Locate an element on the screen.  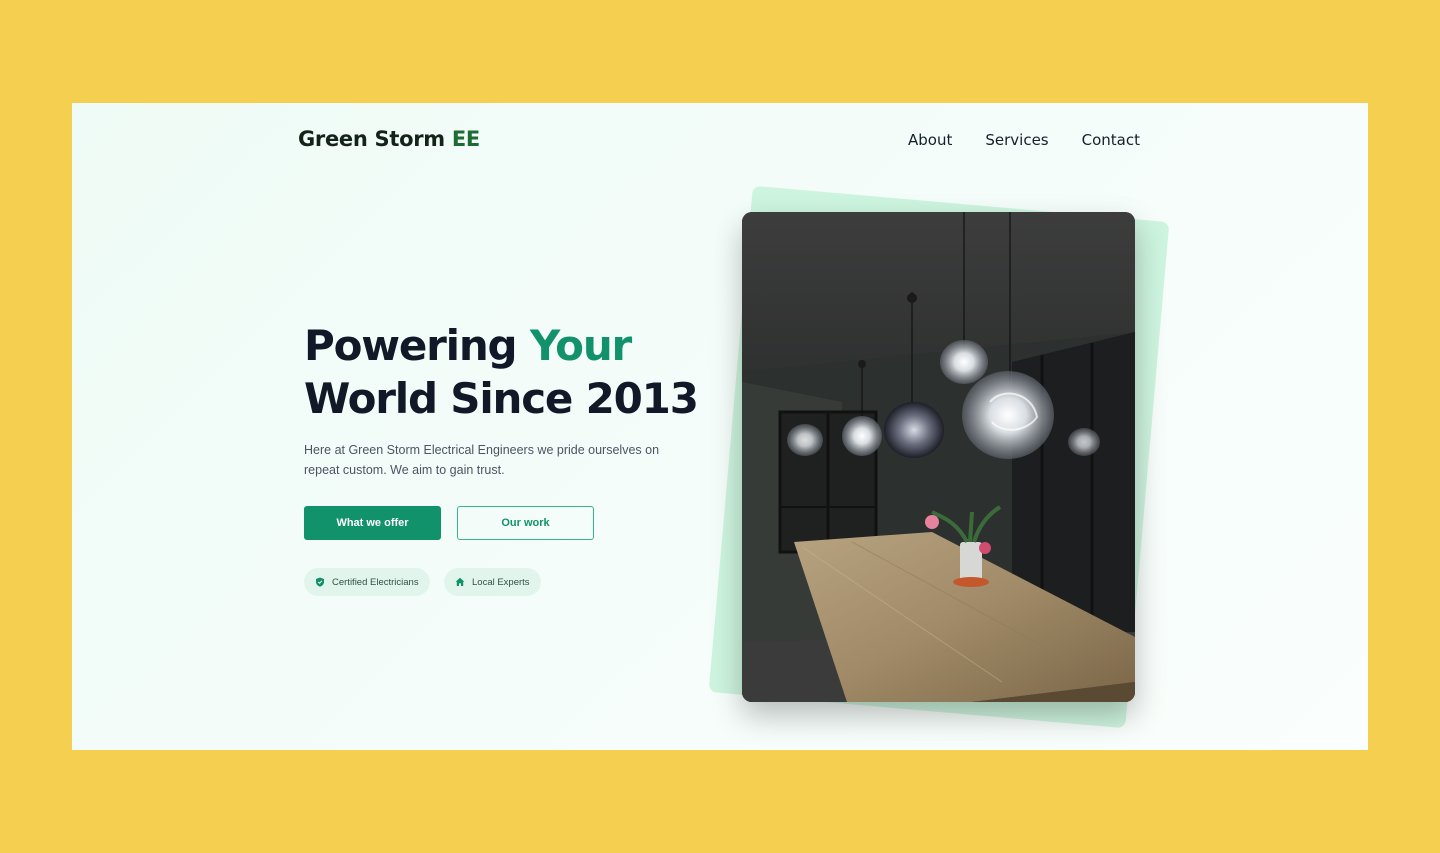
badge-local: Local Experts is located at coordinates (492, 582).